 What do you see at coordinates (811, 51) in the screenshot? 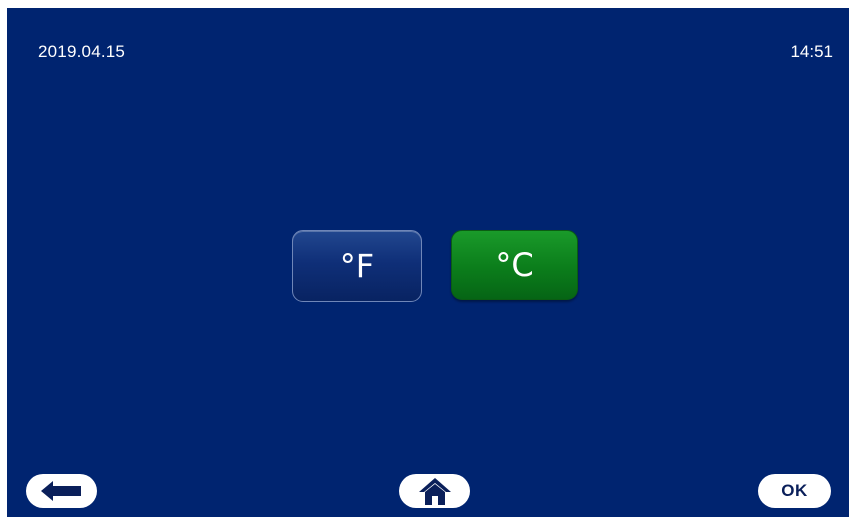
I see `time-display: 14:51` at bounding box center [811, 51].